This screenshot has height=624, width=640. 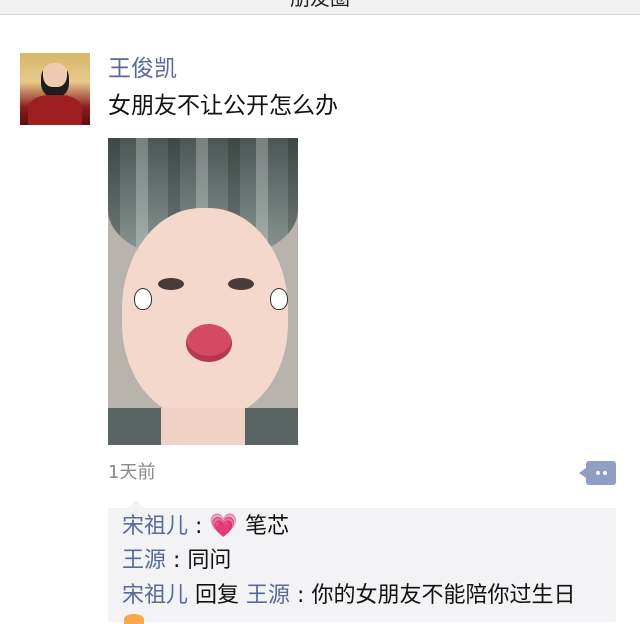 I want to click on comment-item: 宋祖儿 回复 王源 : 你的女朋友不能陪你过生日, so click(x=348, y=596).